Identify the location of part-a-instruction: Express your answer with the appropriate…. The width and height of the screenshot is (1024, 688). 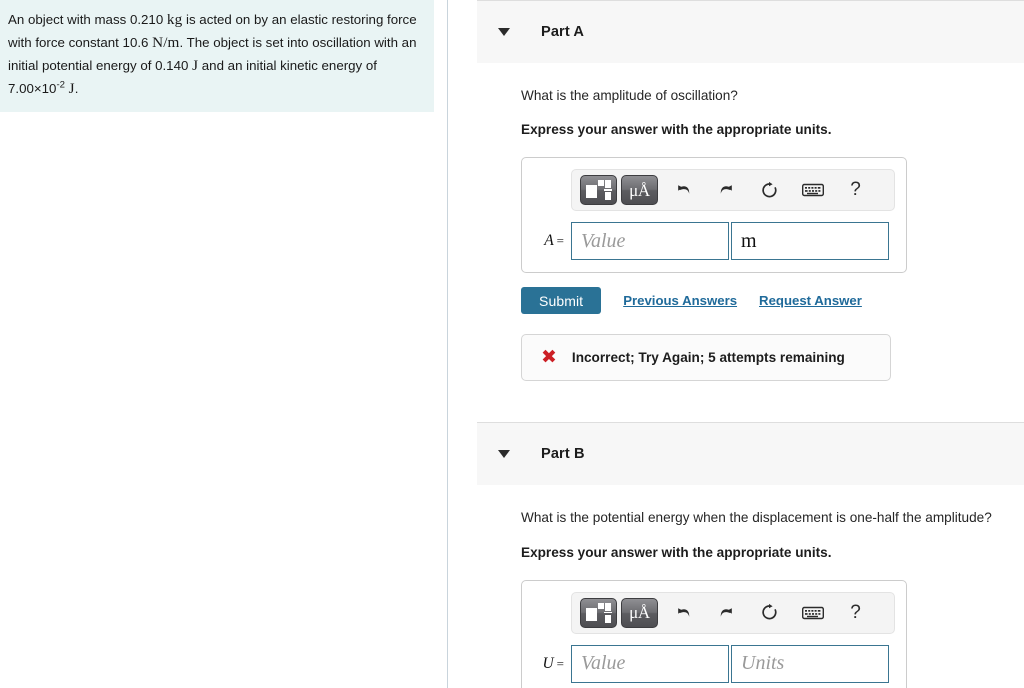
(676, 130).